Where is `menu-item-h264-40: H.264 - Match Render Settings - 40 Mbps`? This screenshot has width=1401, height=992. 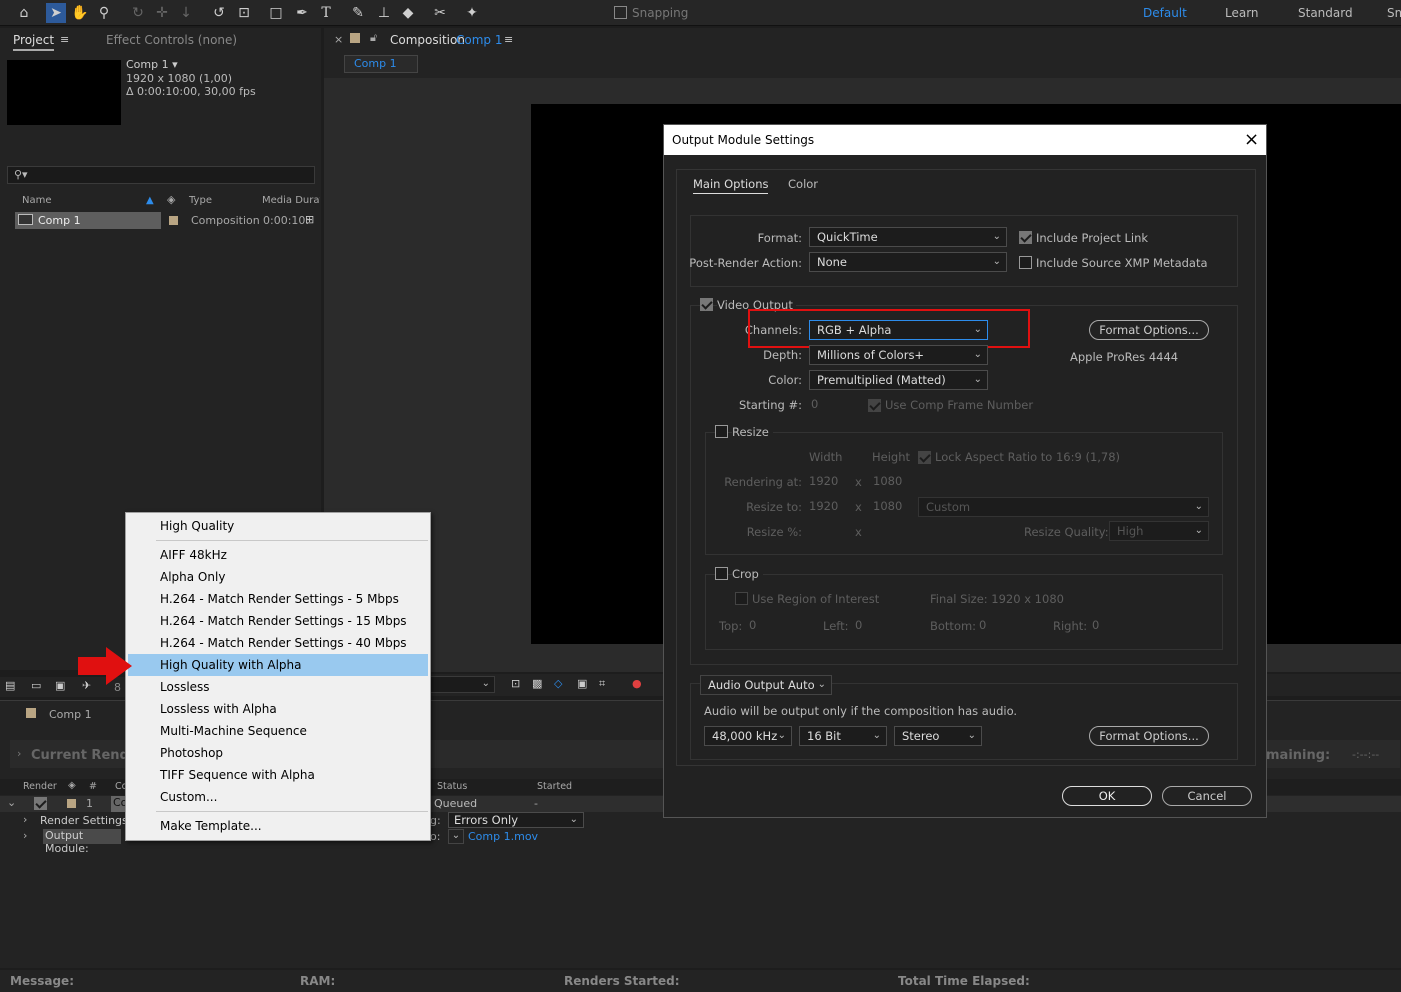
menu-item-h264-40: H.264 - Match Render Settings - 40 Mbps is located at coordinates (278, 643).